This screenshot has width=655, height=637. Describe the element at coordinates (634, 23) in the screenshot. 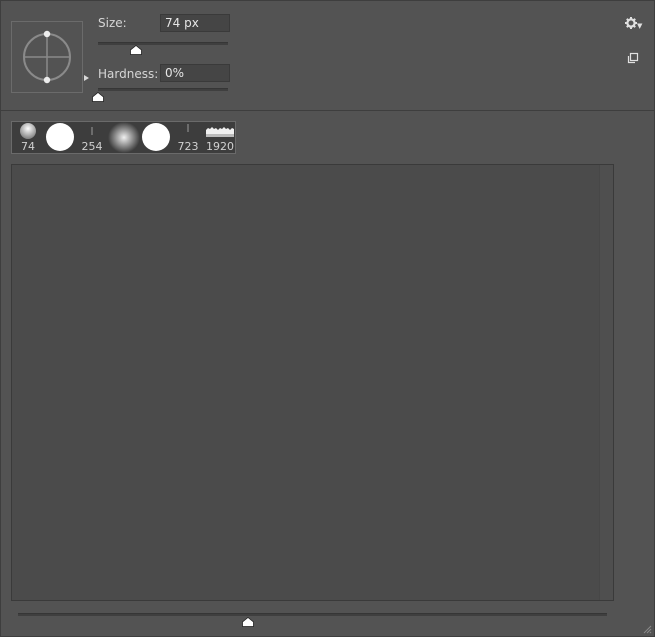

I see `gear-icon: ▼` at that location.